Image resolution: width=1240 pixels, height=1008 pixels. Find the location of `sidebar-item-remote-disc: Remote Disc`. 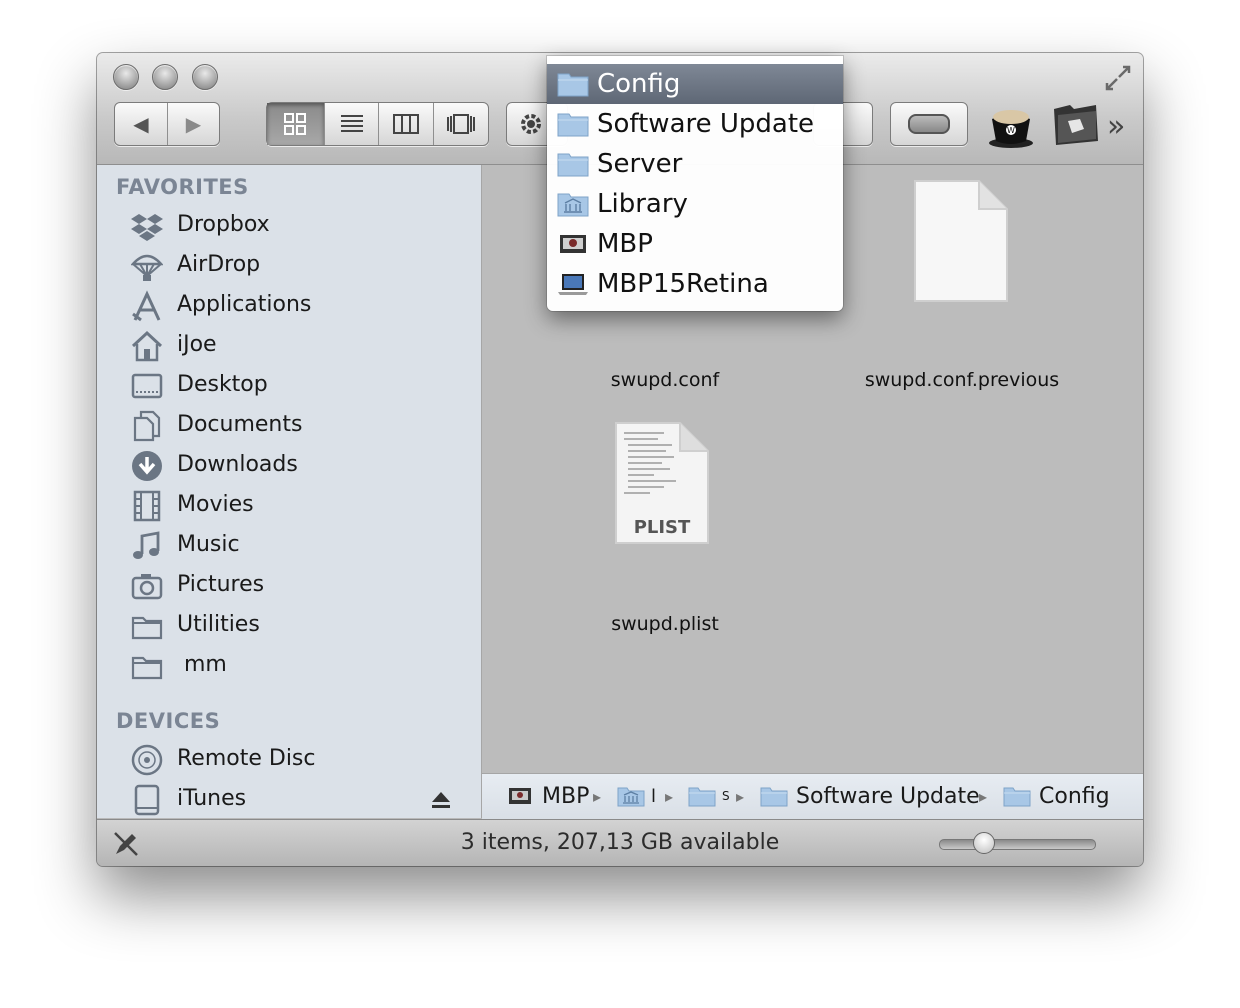

sidebar-item-remote-disc: Remote Disc is located at coordinates (289, 760).